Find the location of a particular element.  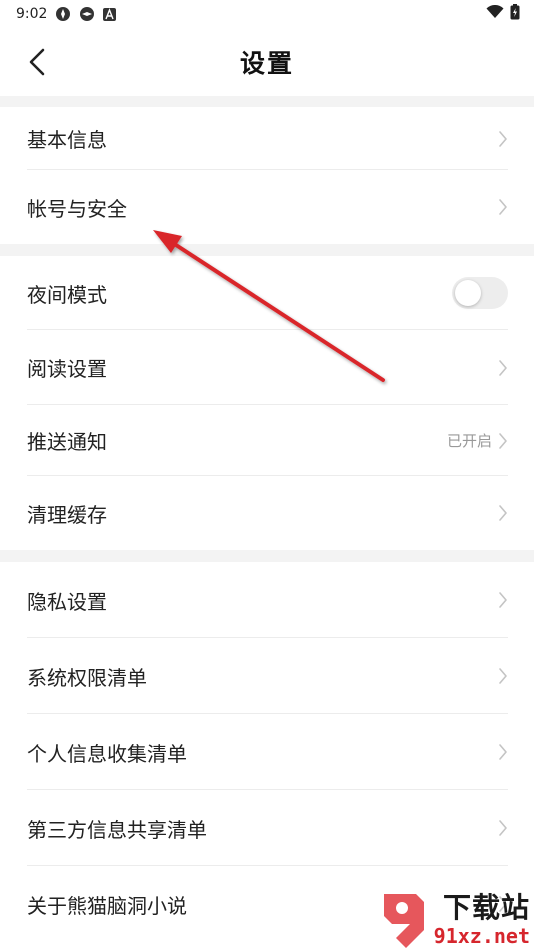

settings-section: 基本信息 帐号与安全 is located at coordinates (267, 175).